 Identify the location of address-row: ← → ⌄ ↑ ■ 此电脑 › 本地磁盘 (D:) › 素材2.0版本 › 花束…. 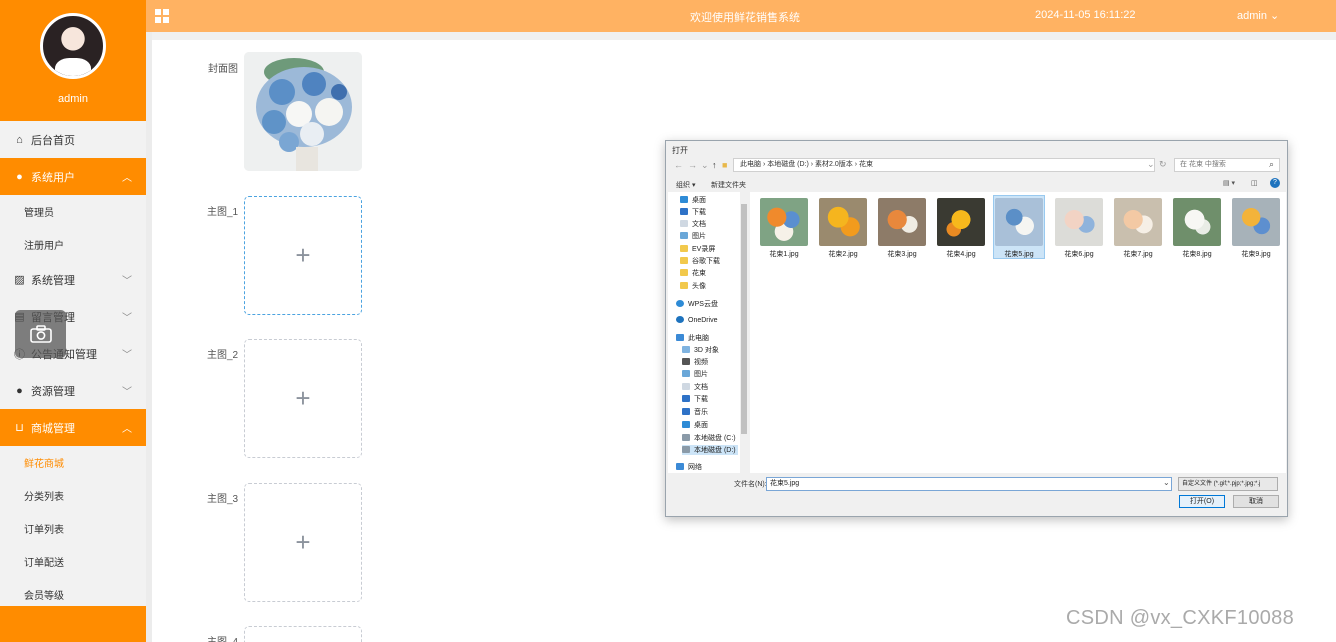
(976, 166).